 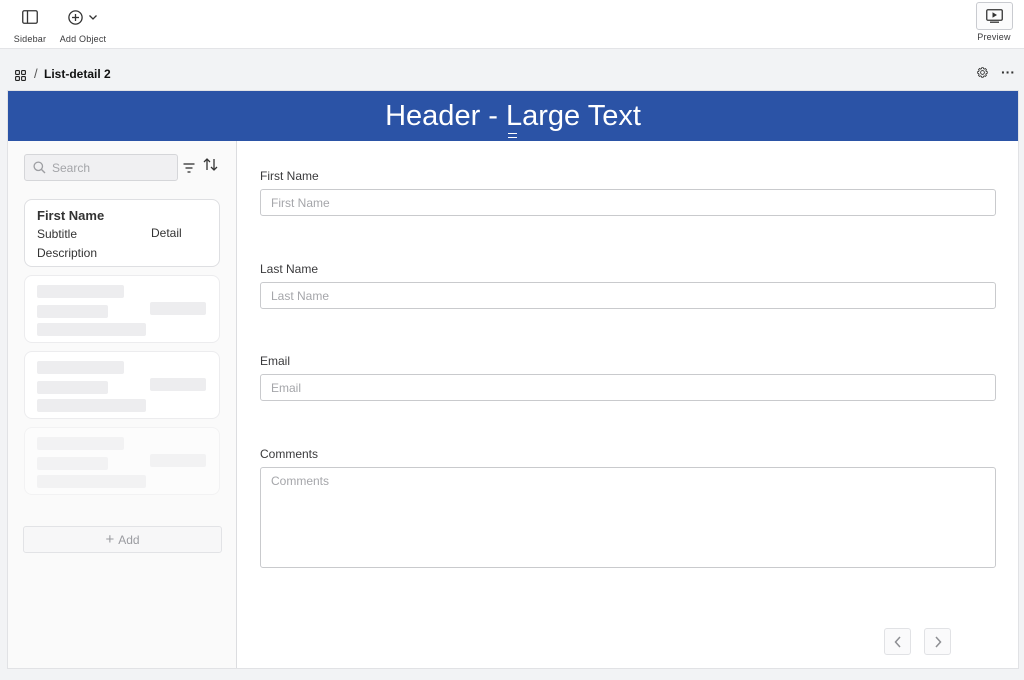 I want to click on preview-label: Preview, so click(x=994, y=37).